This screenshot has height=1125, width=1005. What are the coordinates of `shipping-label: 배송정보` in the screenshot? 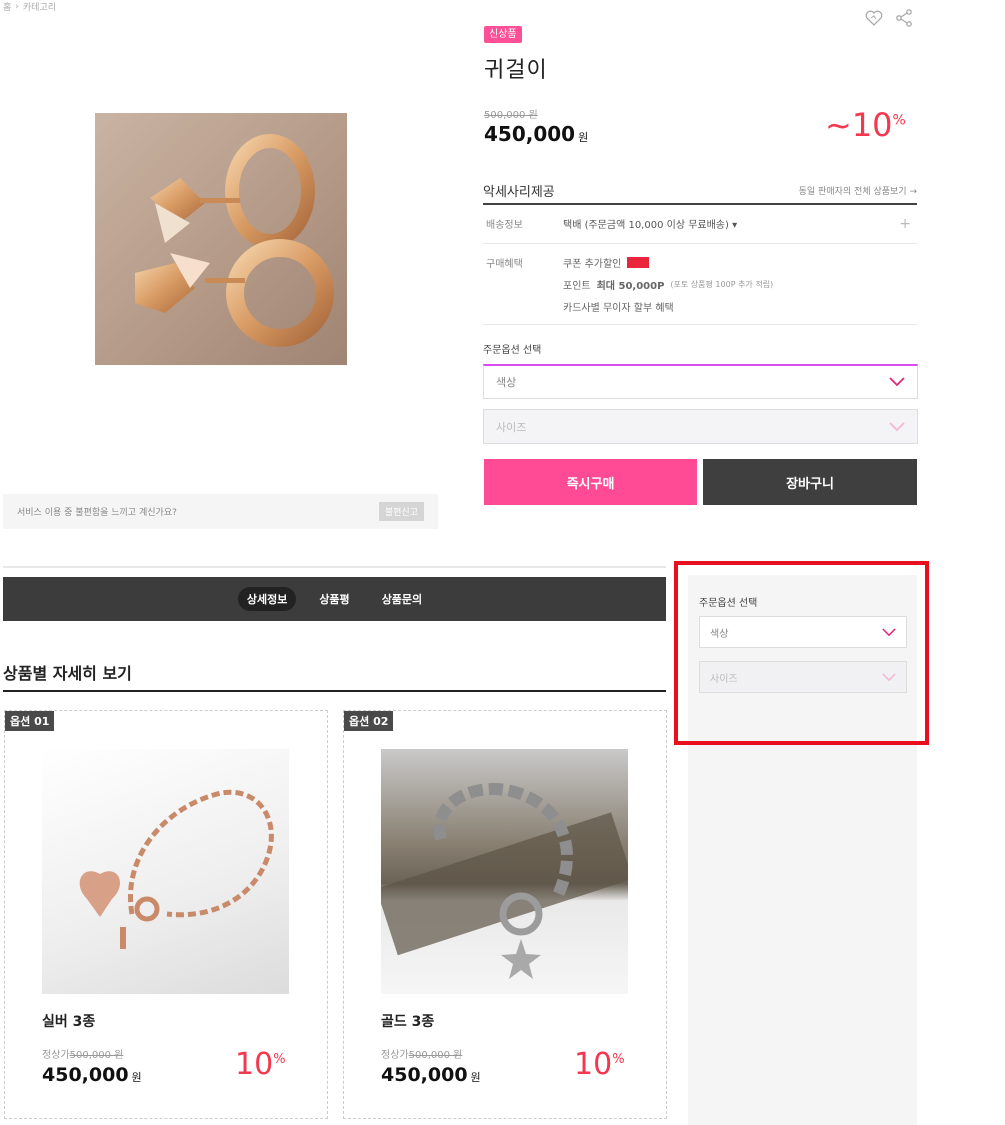 It's located at (504, 225).